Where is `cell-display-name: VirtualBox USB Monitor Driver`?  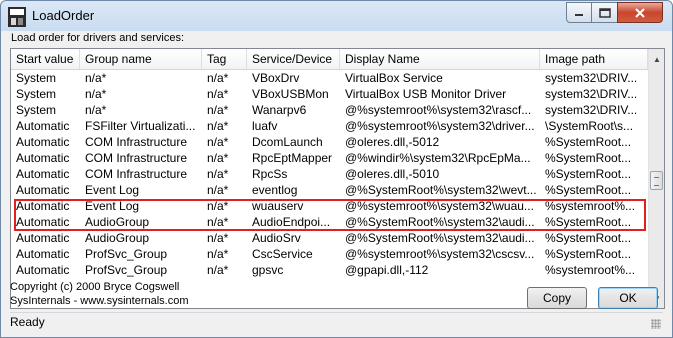 cell-display-name: VirtualBox USB Monitor Driver is located at coordinates (426, 94).